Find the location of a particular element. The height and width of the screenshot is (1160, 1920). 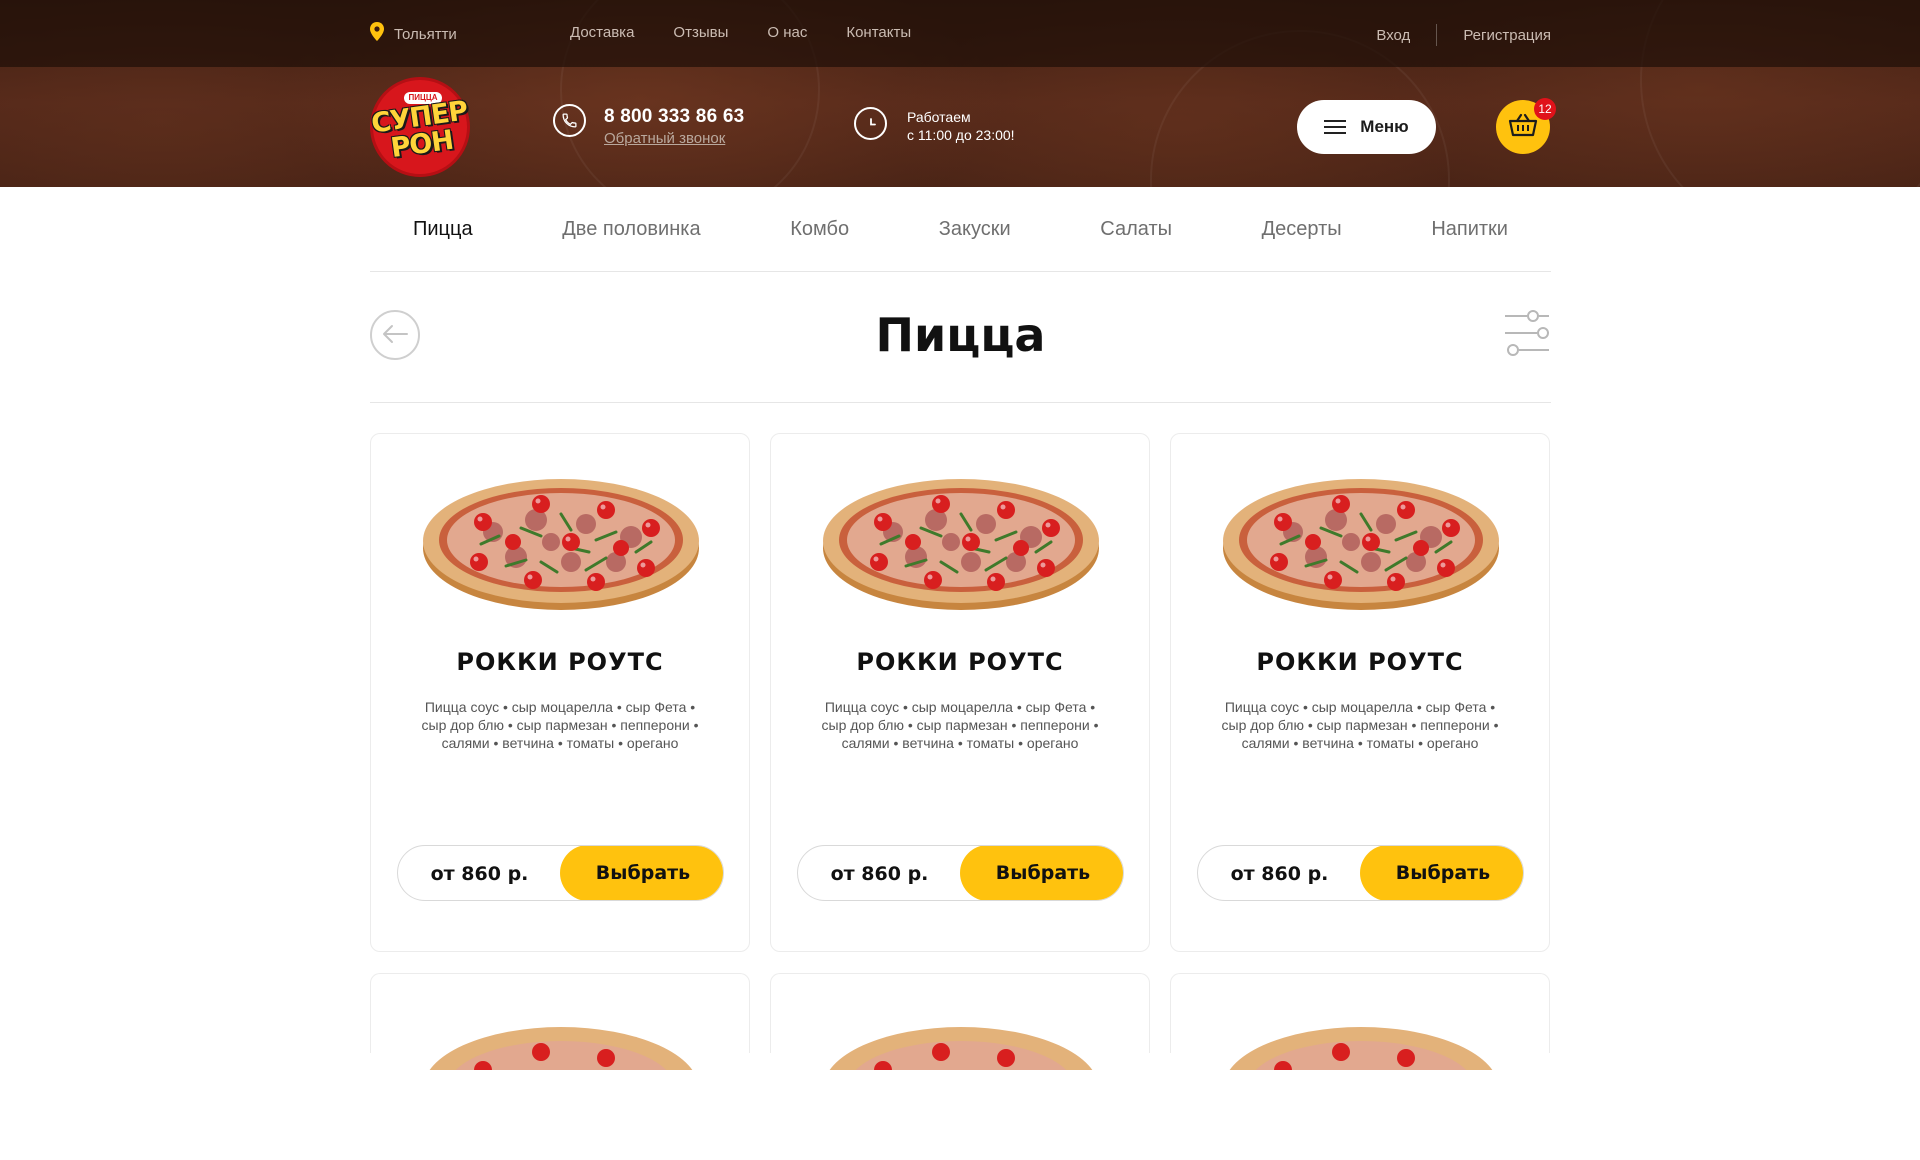

arrow-left-icon is located at coordinates (395, 335).